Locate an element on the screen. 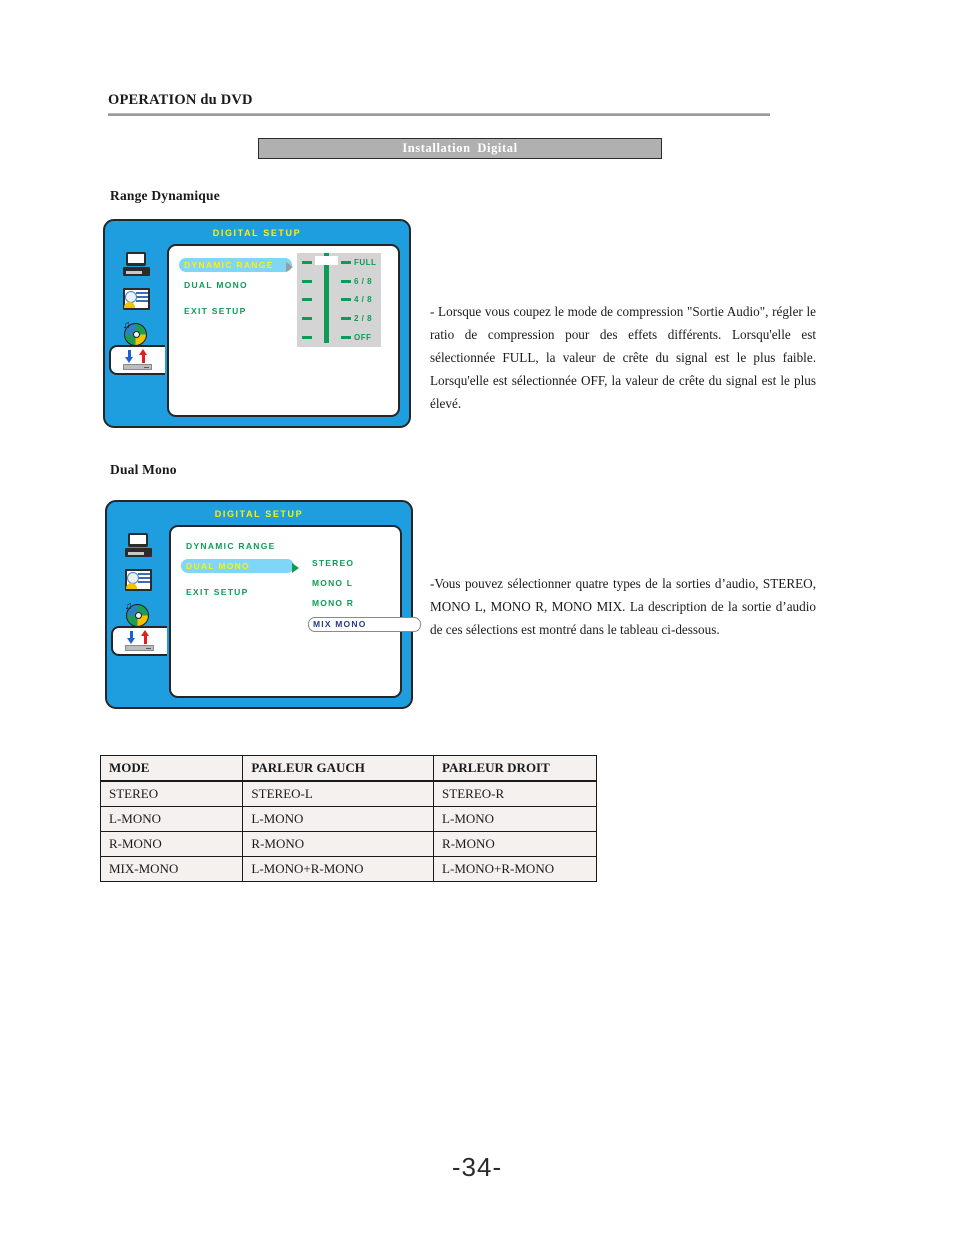 The width and height of the screenshot is (954, 1235). osd-title-dual: DIGITAL SETUP is located at coordinates (259, 514).